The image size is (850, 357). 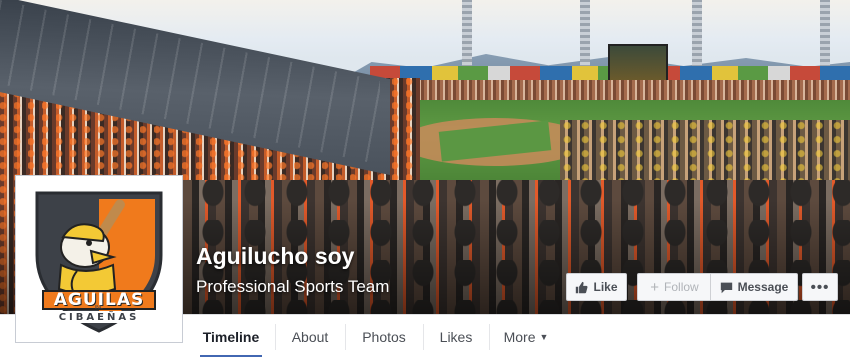 I want to click on scoreboard, so click(x=638, y=63).